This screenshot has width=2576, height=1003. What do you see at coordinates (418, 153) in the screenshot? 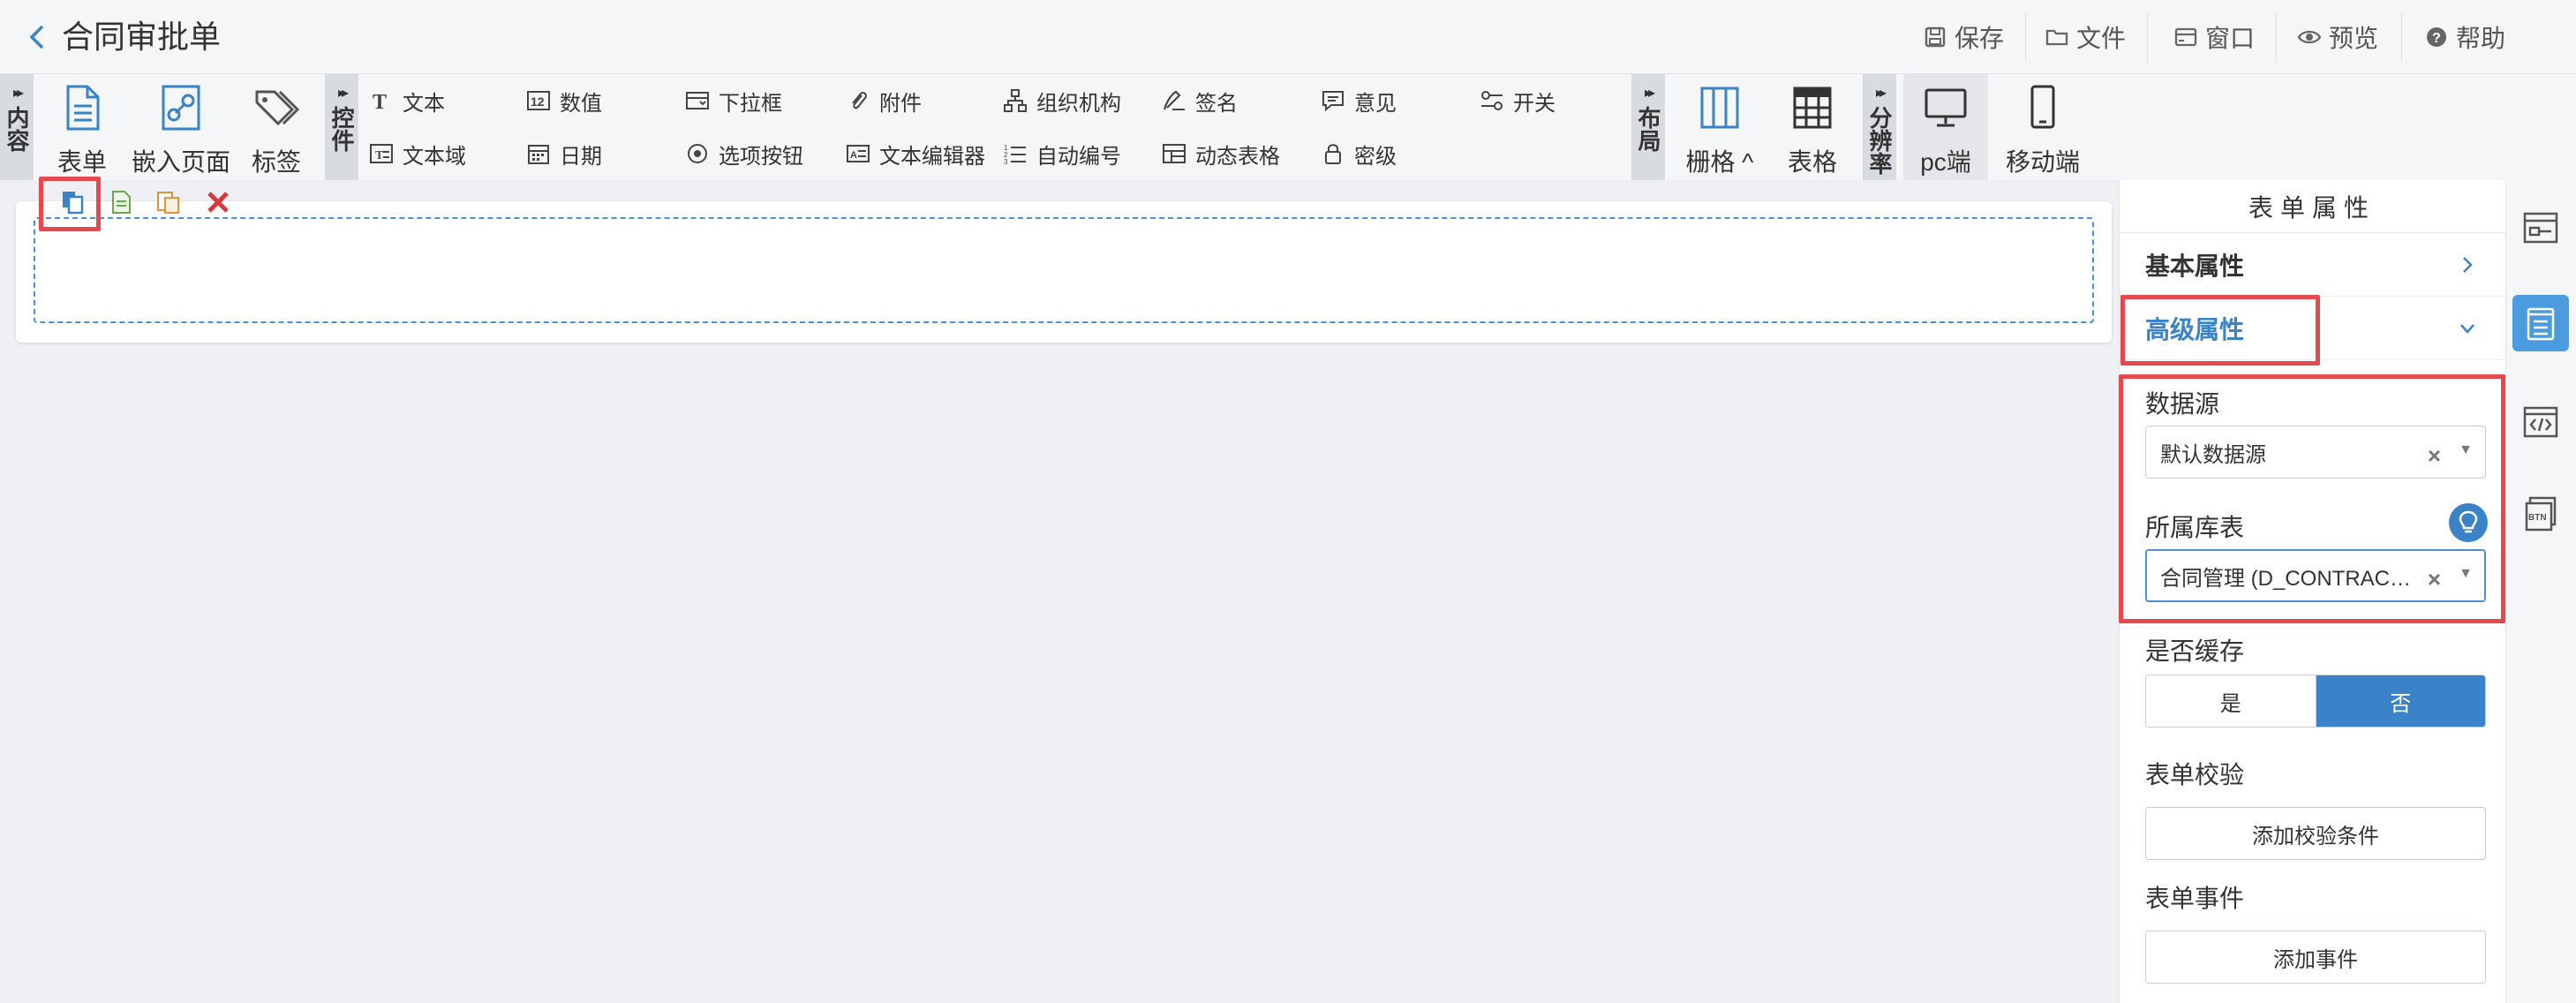
I see `textarea-control: T 文本域` at bounding box center [418, 153].